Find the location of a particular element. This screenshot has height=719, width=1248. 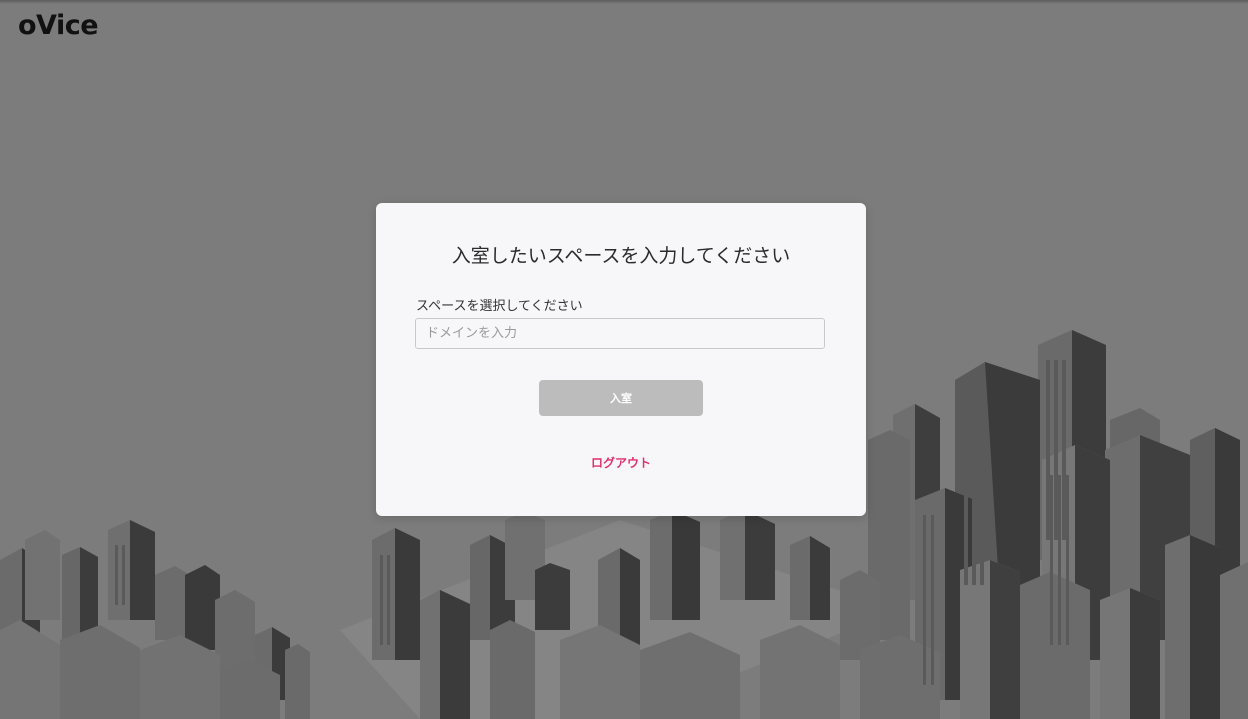

domain-input is located at coordinates (620, 333).